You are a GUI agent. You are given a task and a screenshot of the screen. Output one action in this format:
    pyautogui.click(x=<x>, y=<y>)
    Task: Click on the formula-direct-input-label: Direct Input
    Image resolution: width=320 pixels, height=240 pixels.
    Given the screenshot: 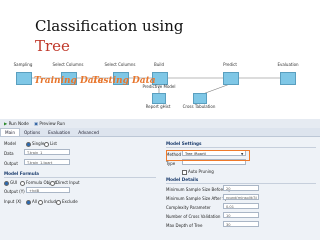 What is the action you would take?
    pyautogui.click(x=68, y=182)
    